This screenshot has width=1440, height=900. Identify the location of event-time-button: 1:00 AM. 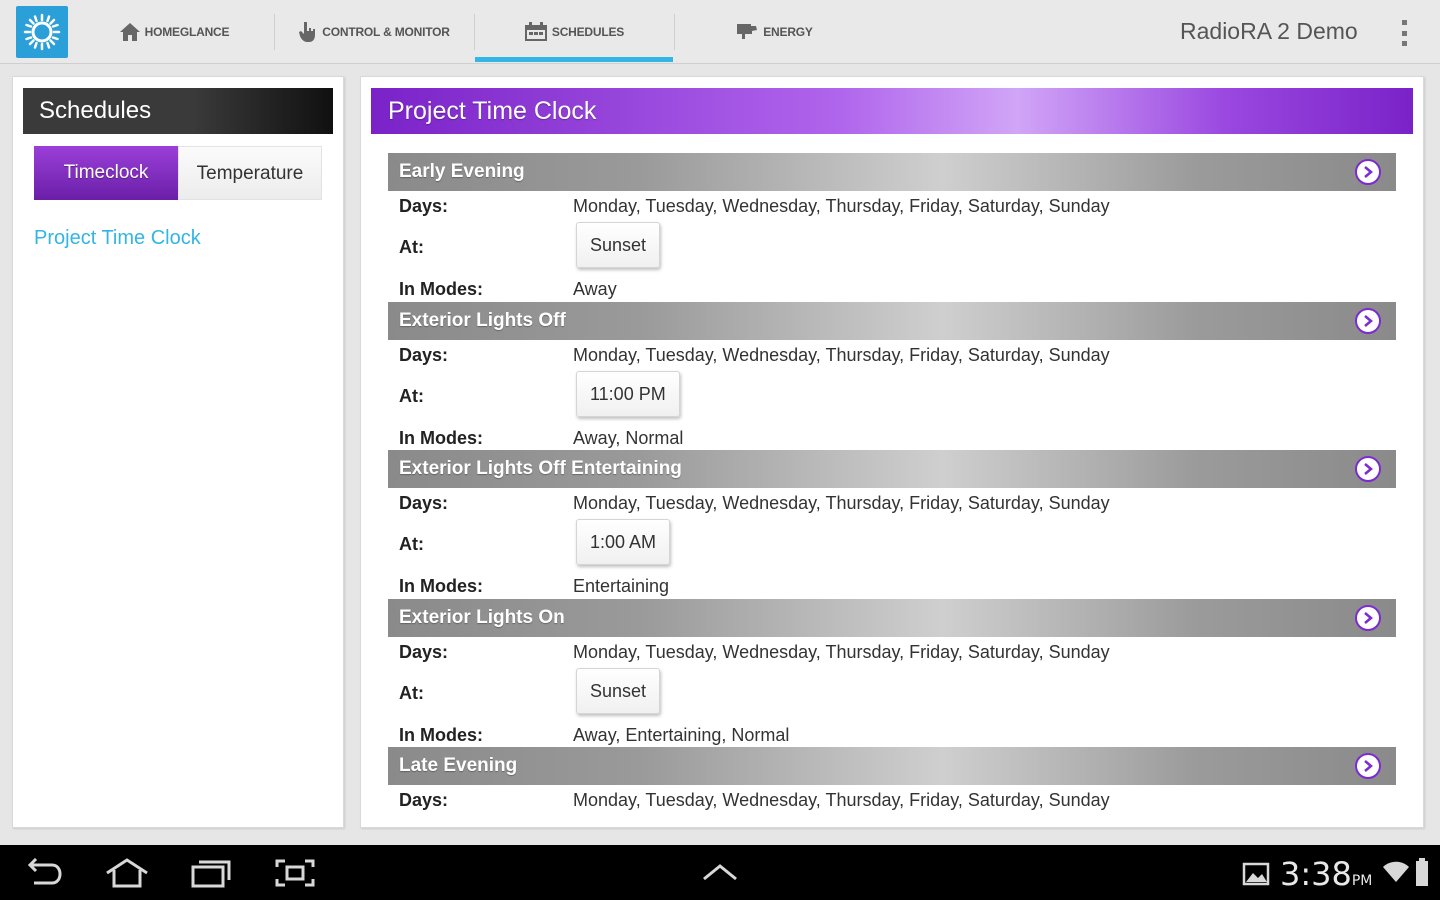
(623, 542).